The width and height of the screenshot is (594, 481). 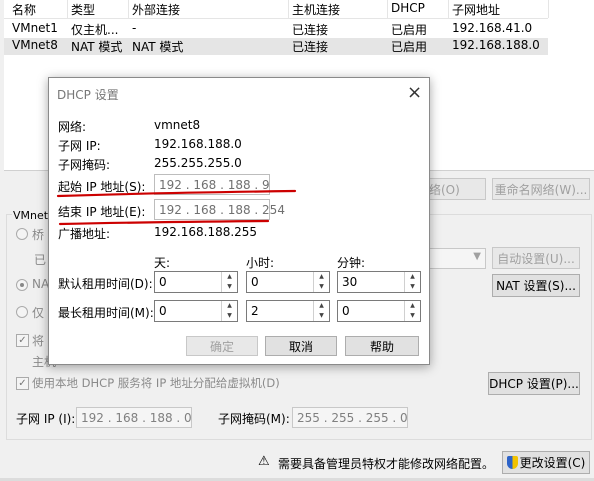 What do you see at coordinates (164, 222) in the screenshot?
I see `end-ip-underline` at bounding box center [164, 222].